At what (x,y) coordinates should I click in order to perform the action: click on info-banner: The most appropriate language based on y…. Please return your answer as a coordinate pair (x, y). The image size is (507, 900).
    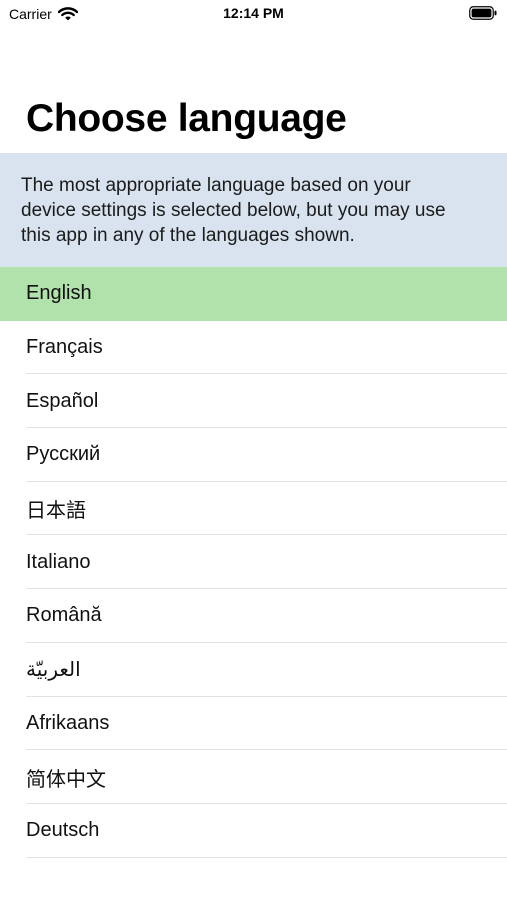
    Looking at the image, I should click on (253, 210).